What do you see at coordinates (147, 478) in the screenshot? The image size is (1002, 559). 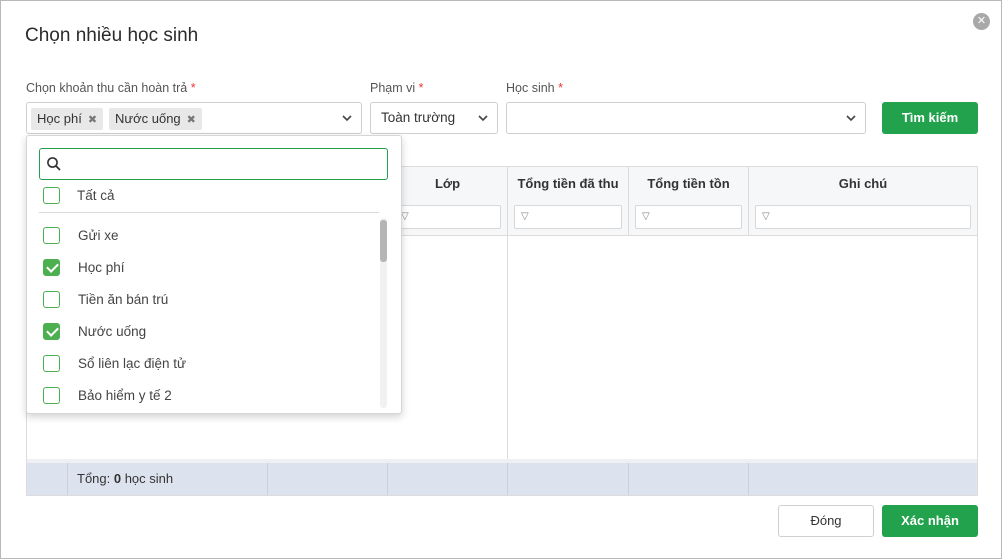 I see `total-suffix: học sinh` at bounding box center [147, 478].